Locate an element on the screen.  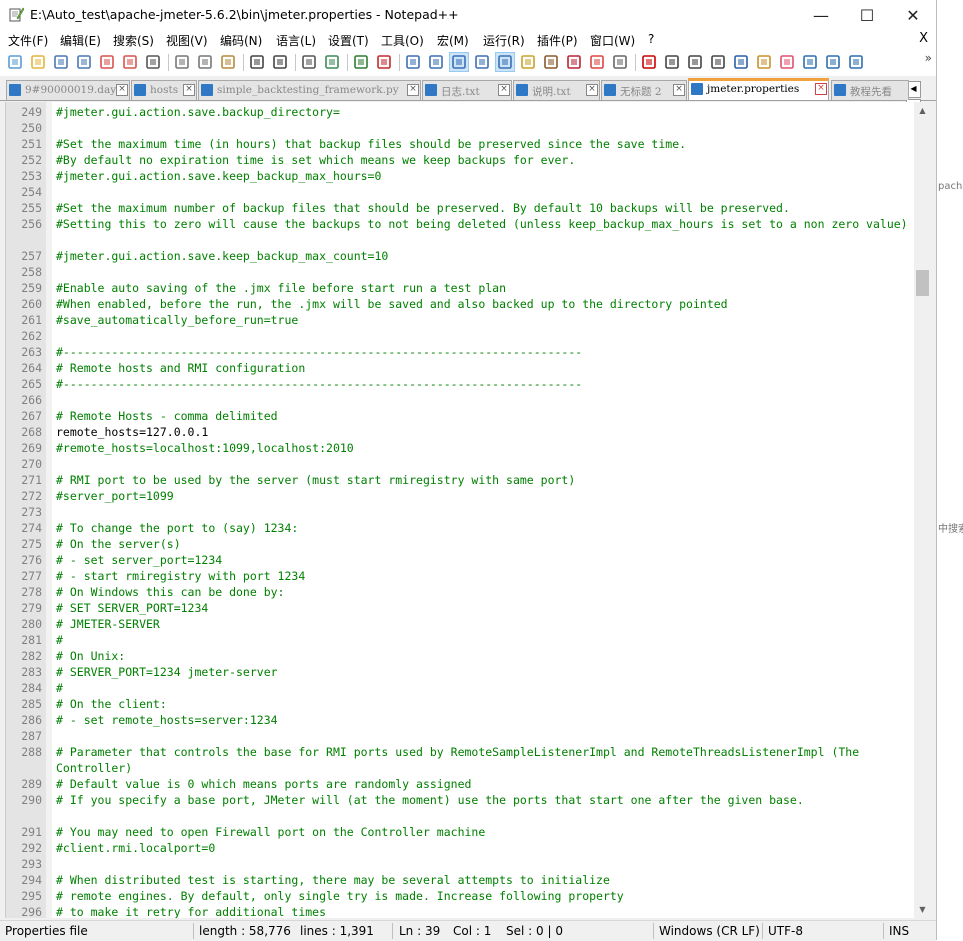
editor-line: 270 is located at coordinates (460, 464).